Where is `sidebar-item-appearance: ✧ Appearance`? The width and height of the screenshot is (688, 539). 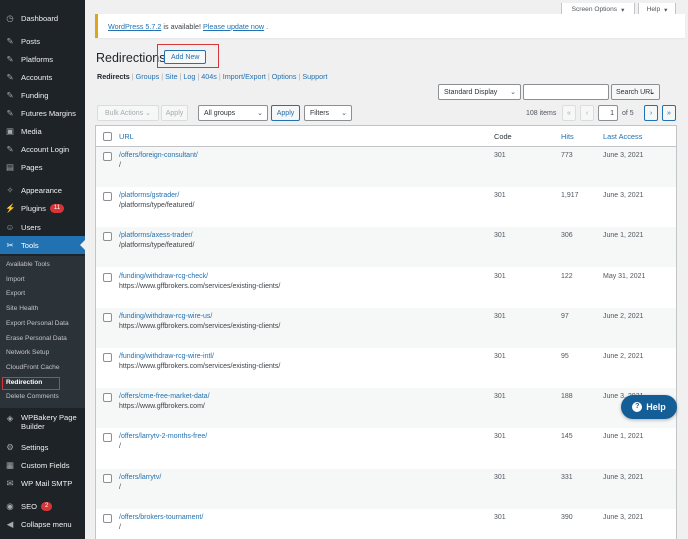 sidebar-item-appearance: ✧ Appearance is located at coordinates (42, 190).